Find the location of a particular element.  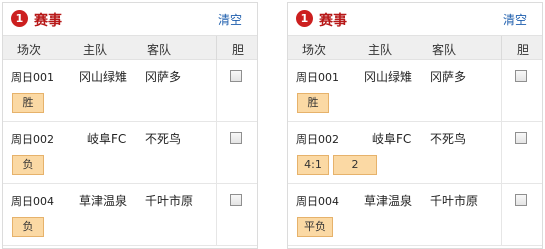

selection-chips: 平负 is located at coordinates (317, 227).